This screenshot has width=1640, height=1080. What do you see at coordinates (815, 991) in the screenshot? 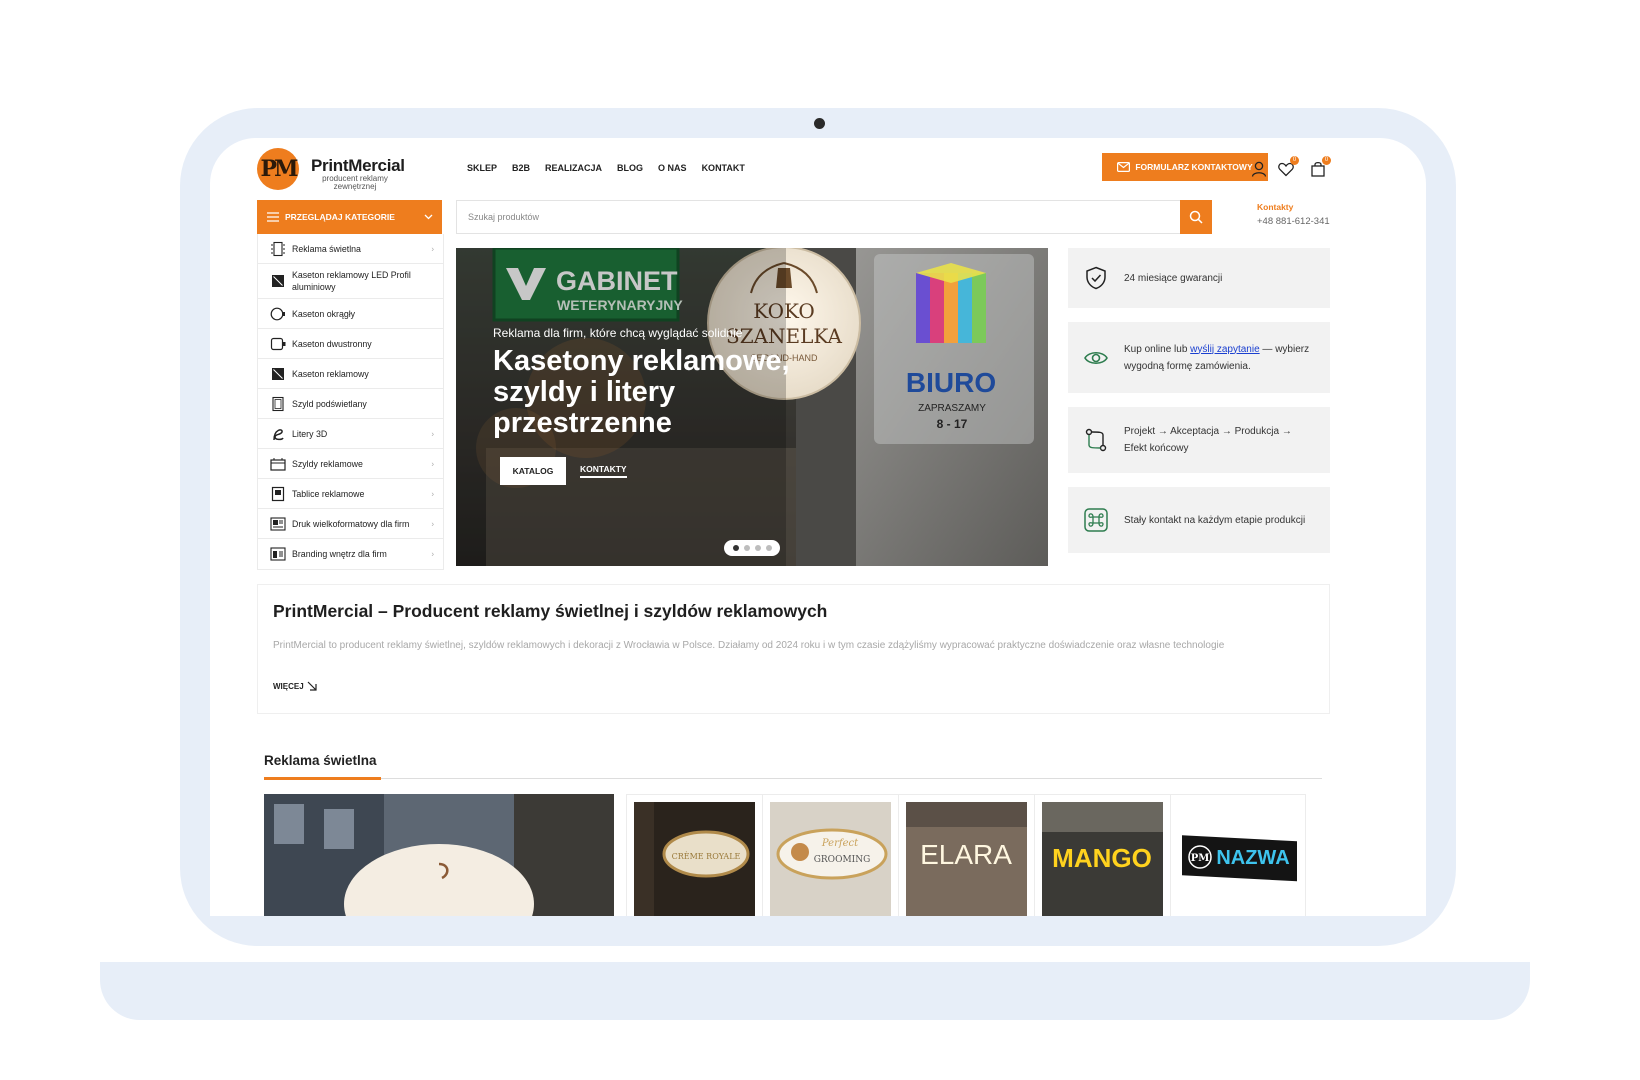
I see `laptop-base` at bounding box center [815, 991].